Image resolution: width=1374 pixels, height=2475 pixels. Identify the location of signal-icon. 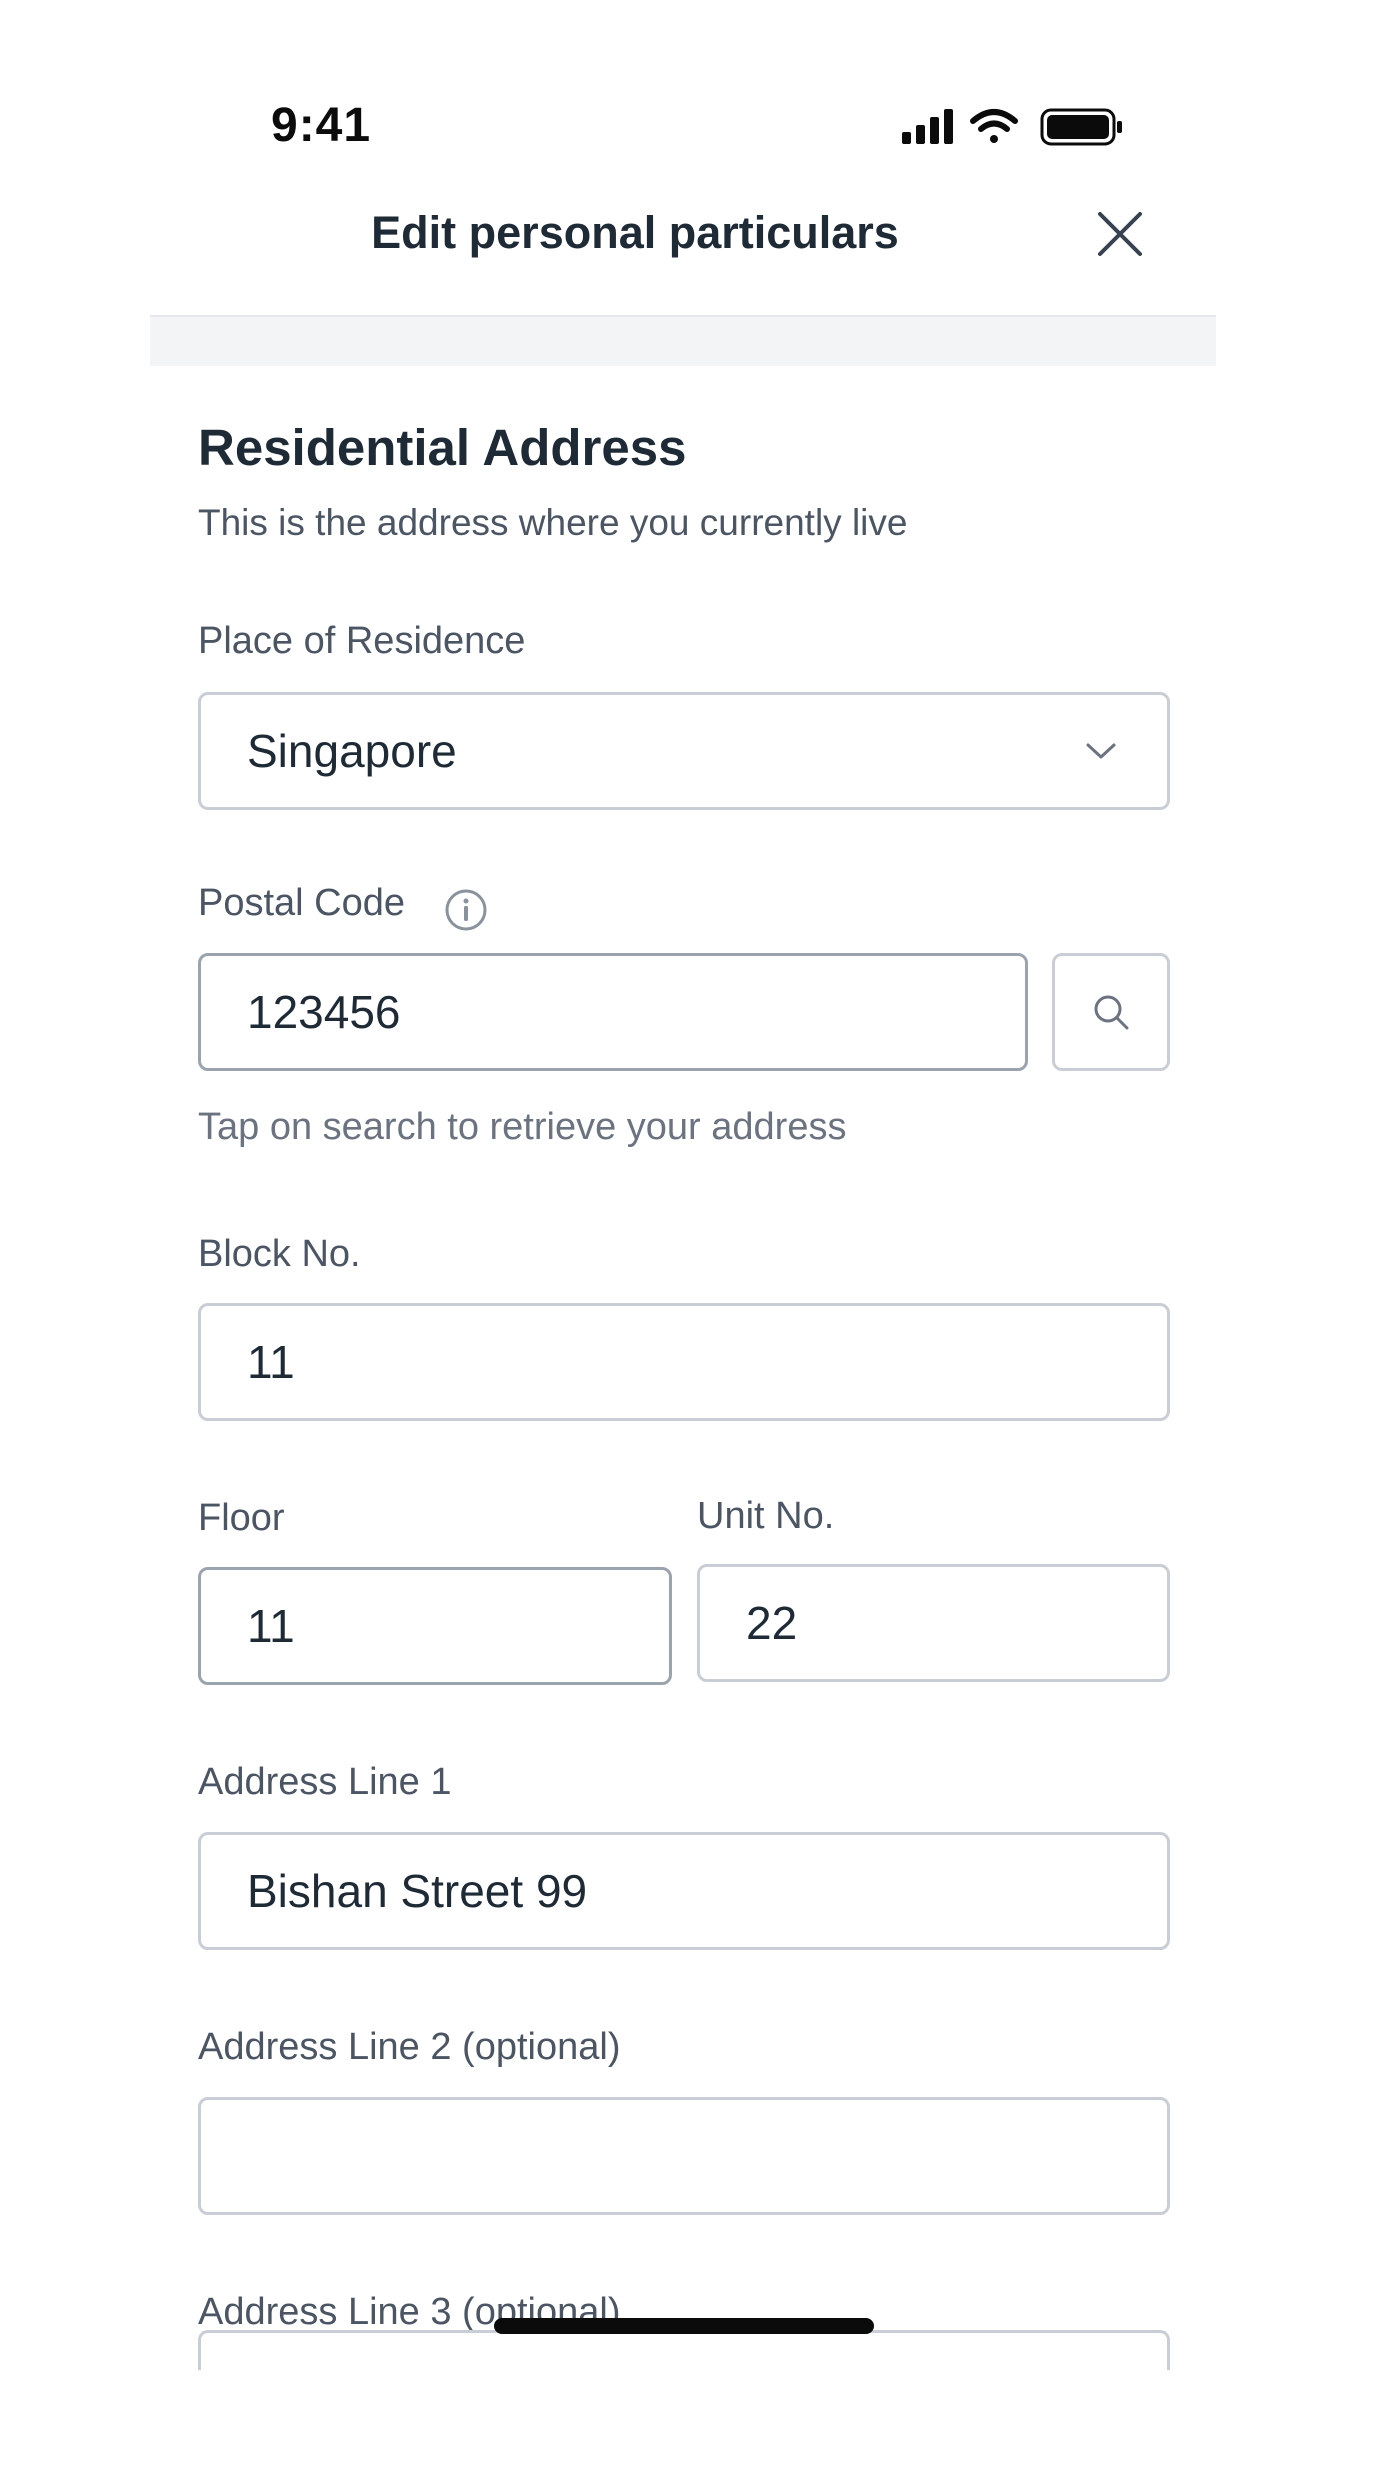
(927, 126).